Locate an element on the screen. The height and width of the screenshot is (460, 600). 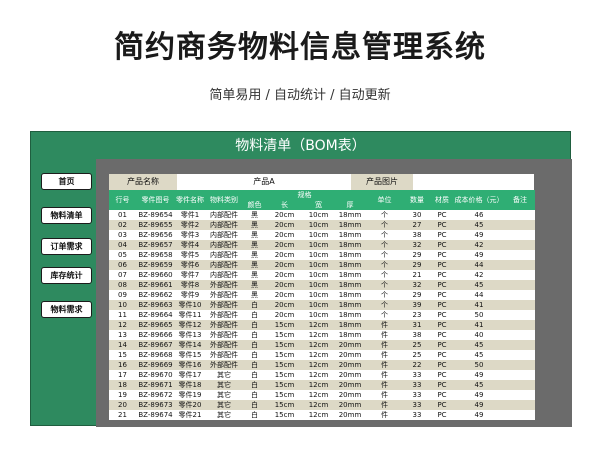
table-cell: 44 is located at coordinates (479, 265).